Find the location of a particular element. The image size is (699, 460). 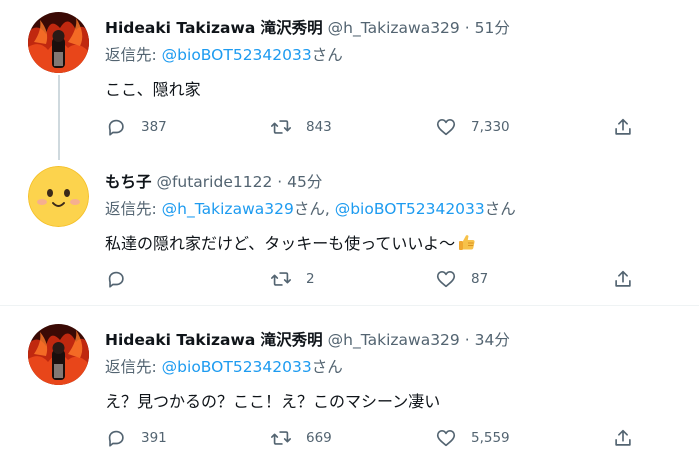

display-name: もち子 is located at coordinates (128, 182).